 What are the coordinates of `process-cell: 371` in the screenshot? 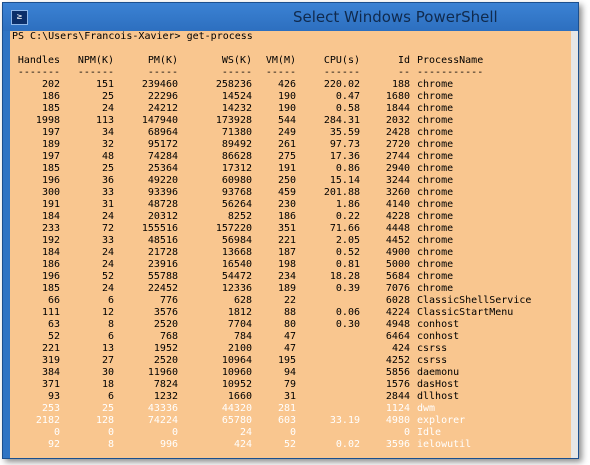 It's located at (50, 384).